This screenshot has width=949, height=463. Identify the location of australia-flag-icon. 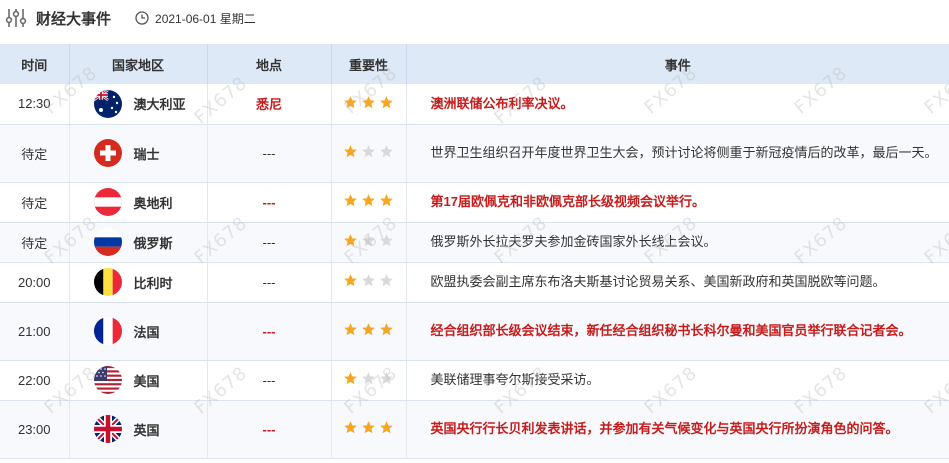
(107, 103).